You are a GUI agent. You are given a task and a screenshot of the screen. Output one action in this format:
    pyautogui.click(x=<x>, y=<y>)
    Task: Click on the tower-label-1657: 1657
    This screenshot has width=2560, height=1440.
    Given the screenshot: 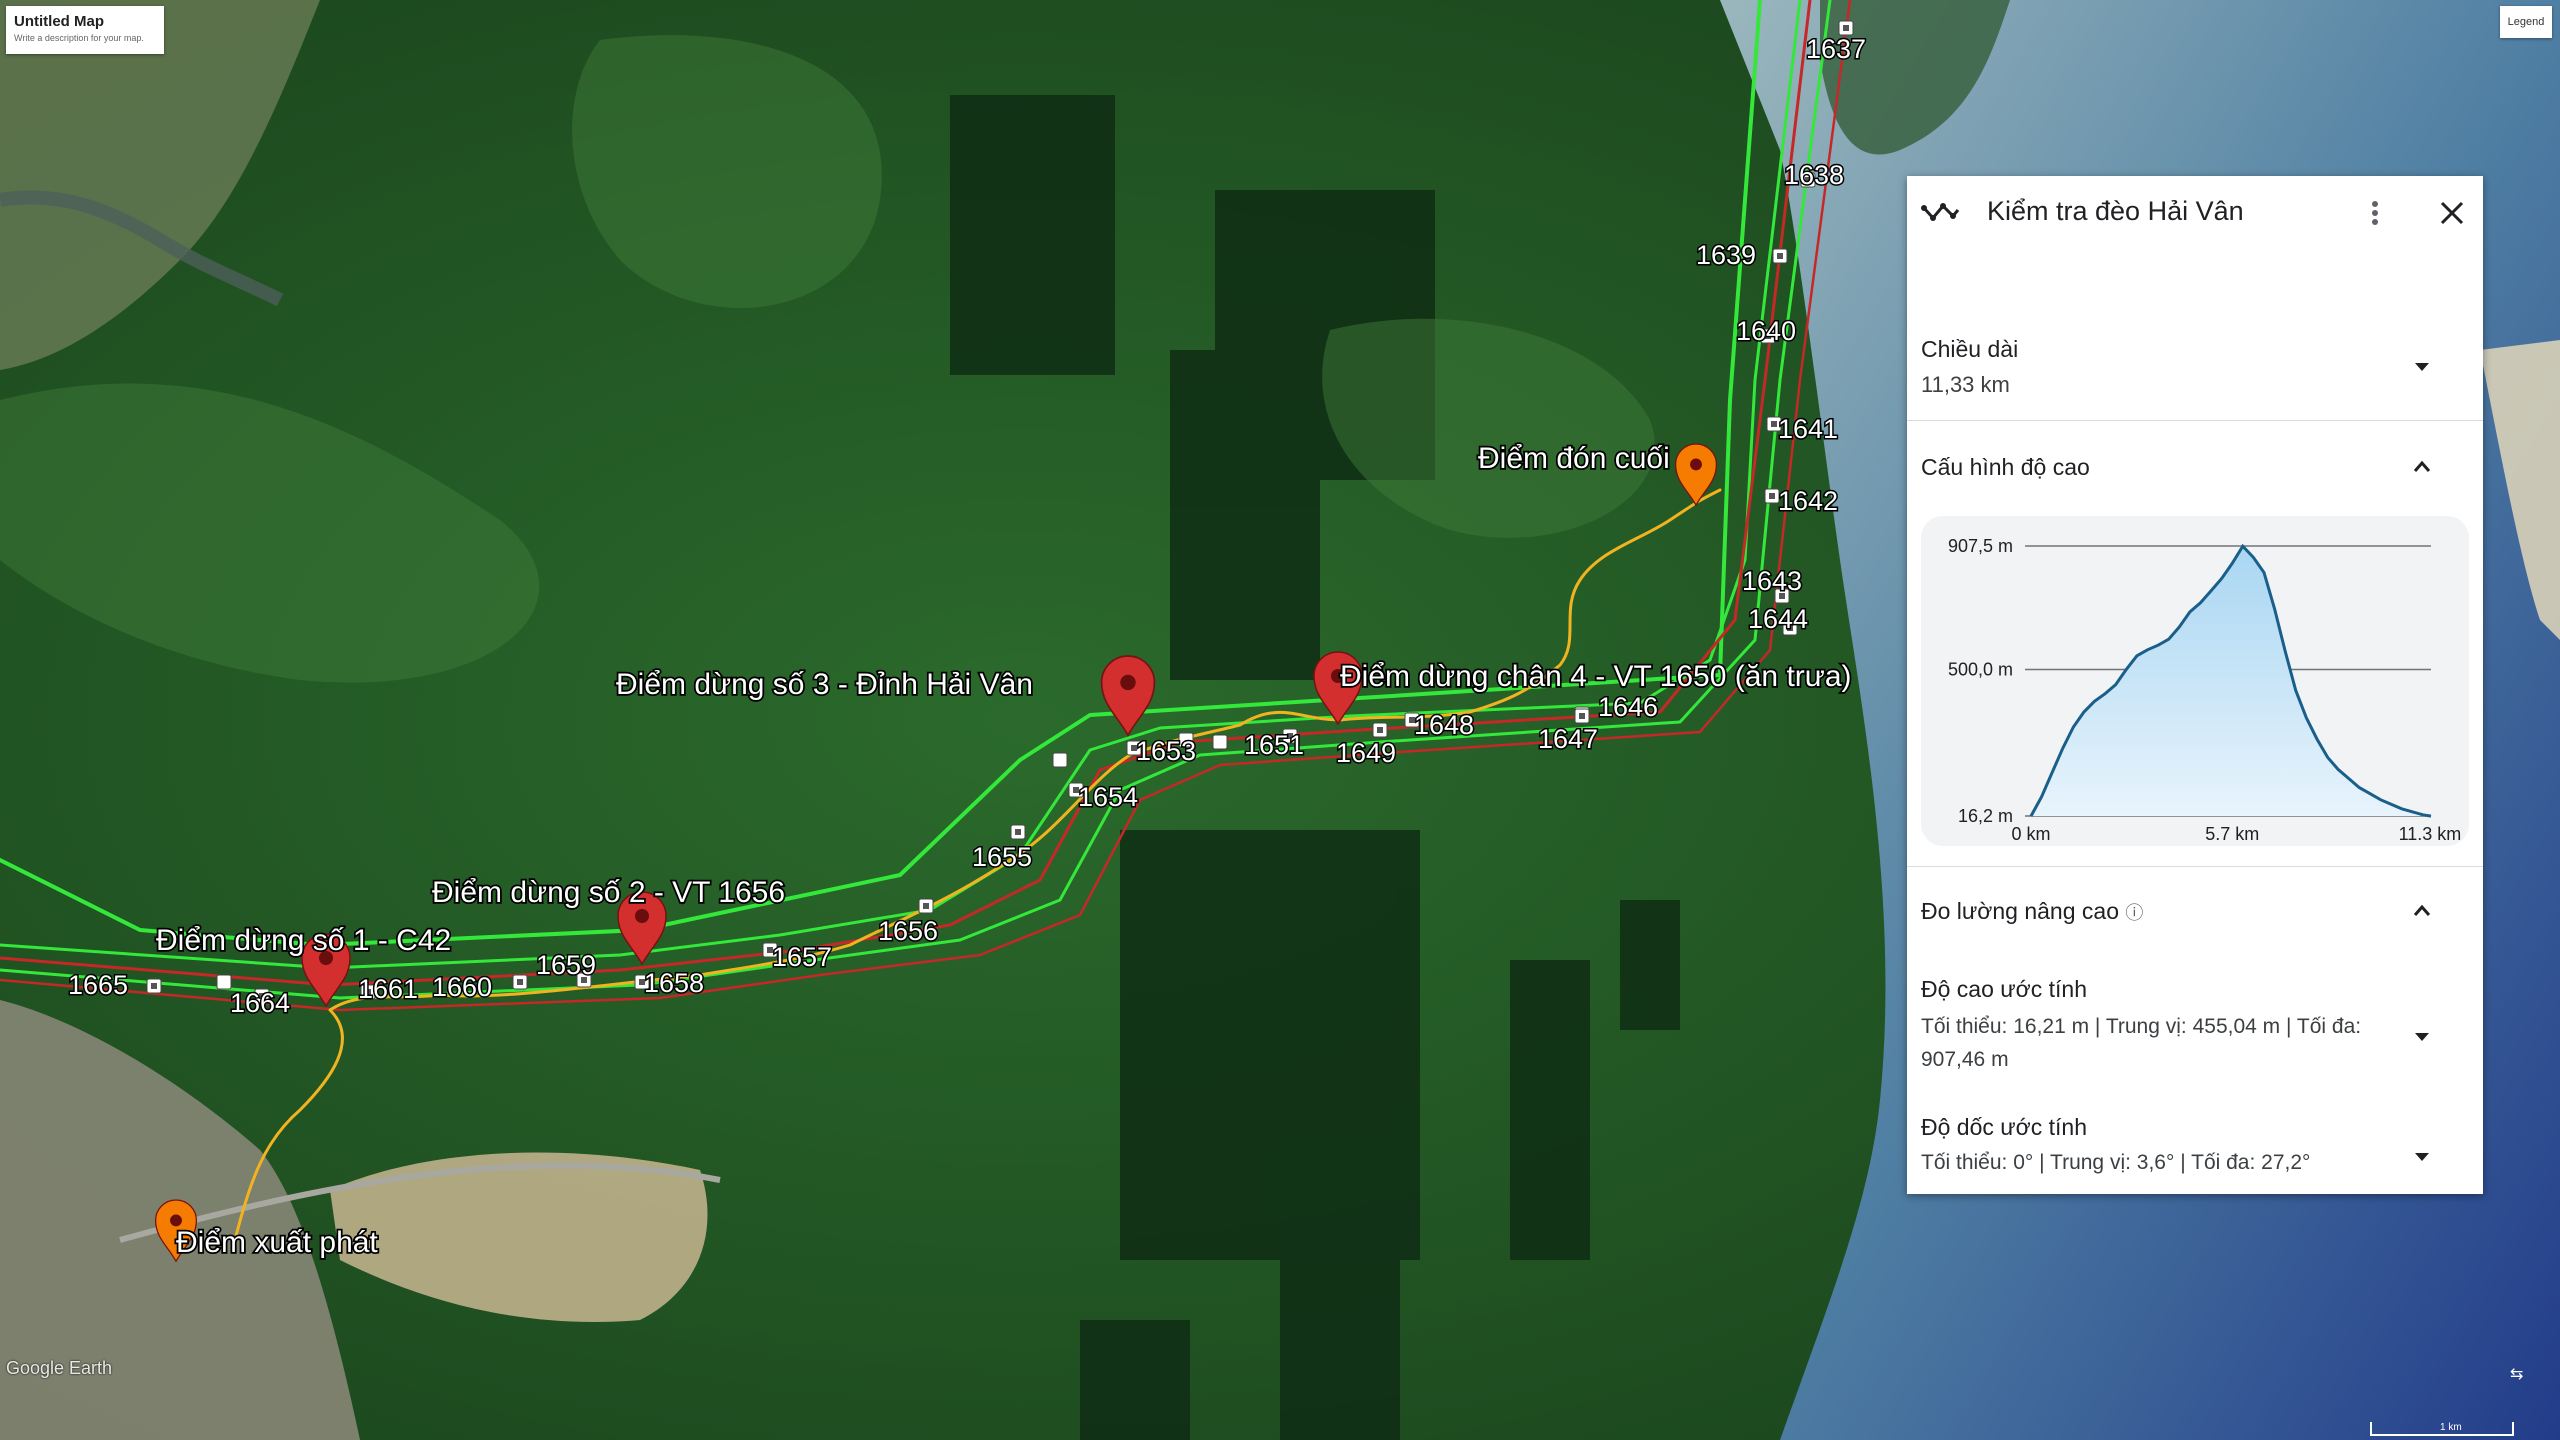 What is the action you would take?
    pyautogui.click(x=802, y=957)
    